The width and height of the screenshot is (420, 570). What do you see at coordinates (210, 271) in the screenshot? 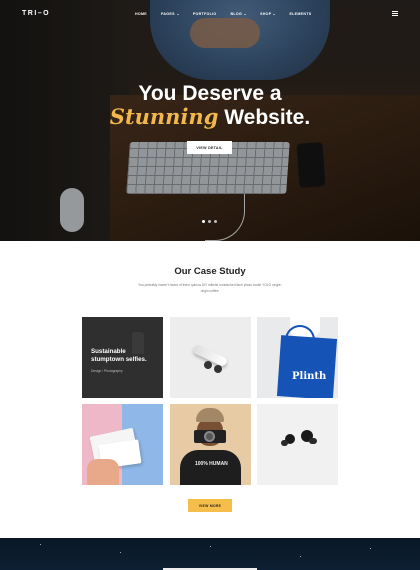
I see `case-study-title: Our Case Study` at bounding box center [210, 271].